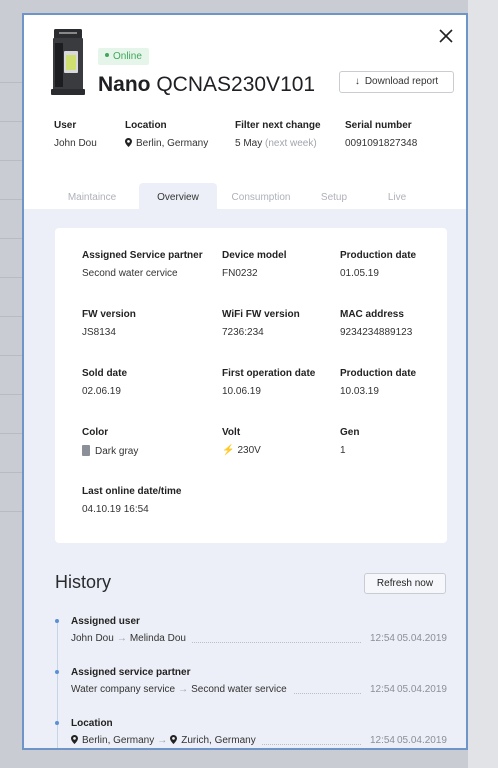 Image resolution: width=498 pixels, height=768 pixels. What do you see at coordinates (261, 323) in the screenshot?
I see `field-wifi-fw-version: WiFi FW version 7236:234` at bounding box center [261, 323].